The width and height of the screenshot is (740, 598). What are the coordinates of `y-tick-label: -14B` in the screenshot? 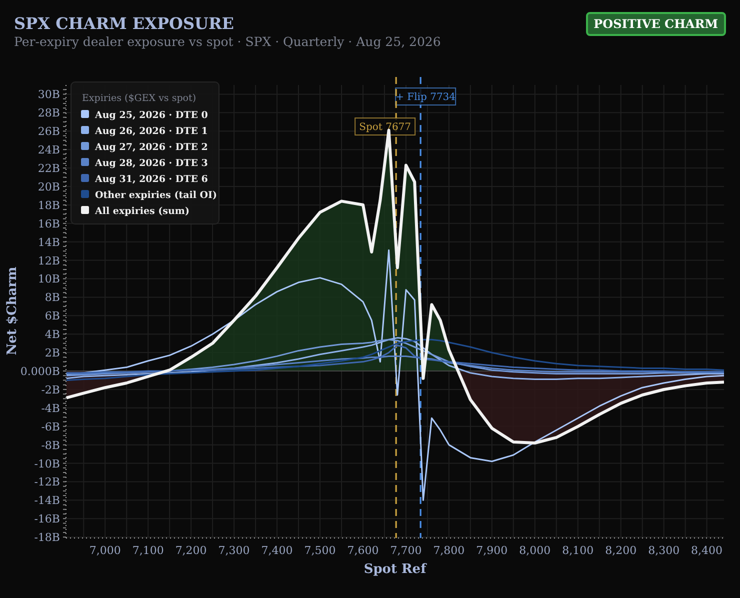 It's located at (47, 501).